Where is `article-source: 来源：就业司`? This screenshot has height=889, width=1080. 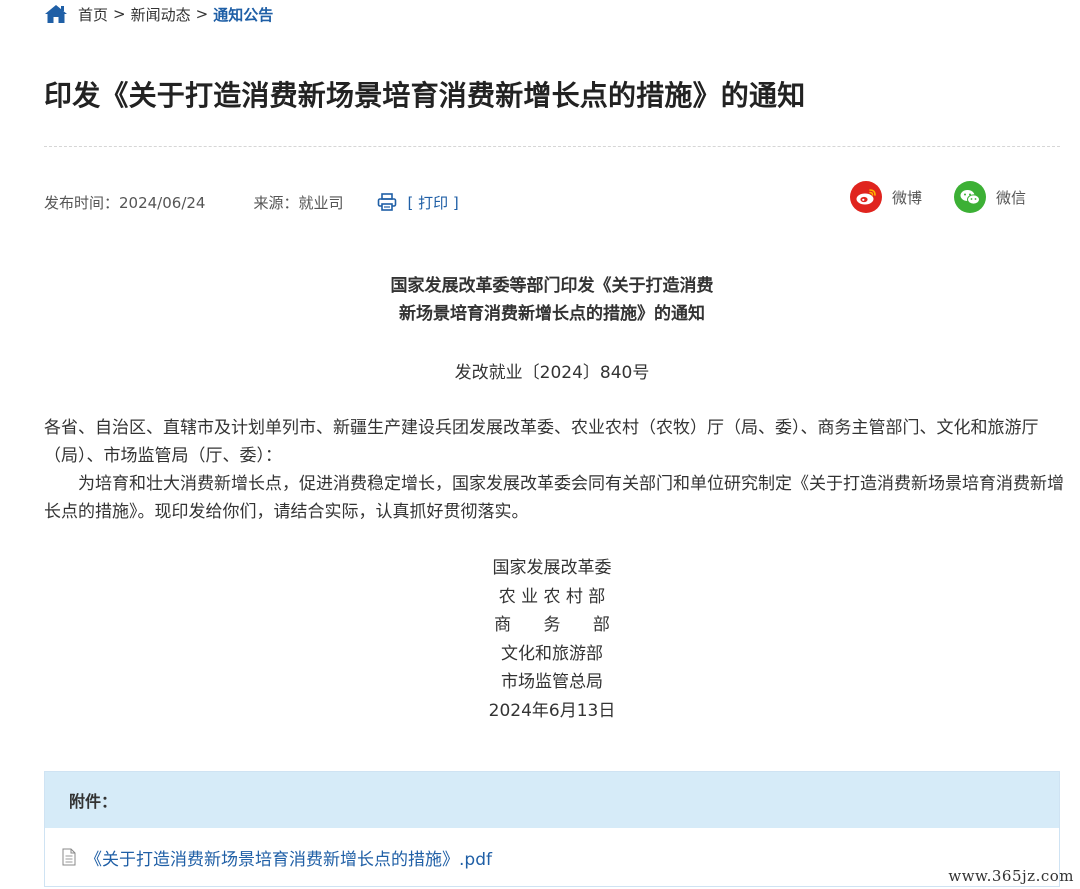
article-source: 来源：就业司 is located at coordinates (298, 202).